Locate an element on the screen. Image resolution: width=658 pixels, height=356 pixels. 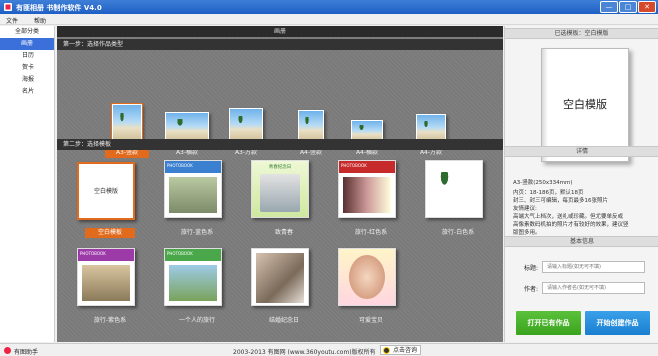
preview-text: 空白模版 is located at coordinates (585, 104).